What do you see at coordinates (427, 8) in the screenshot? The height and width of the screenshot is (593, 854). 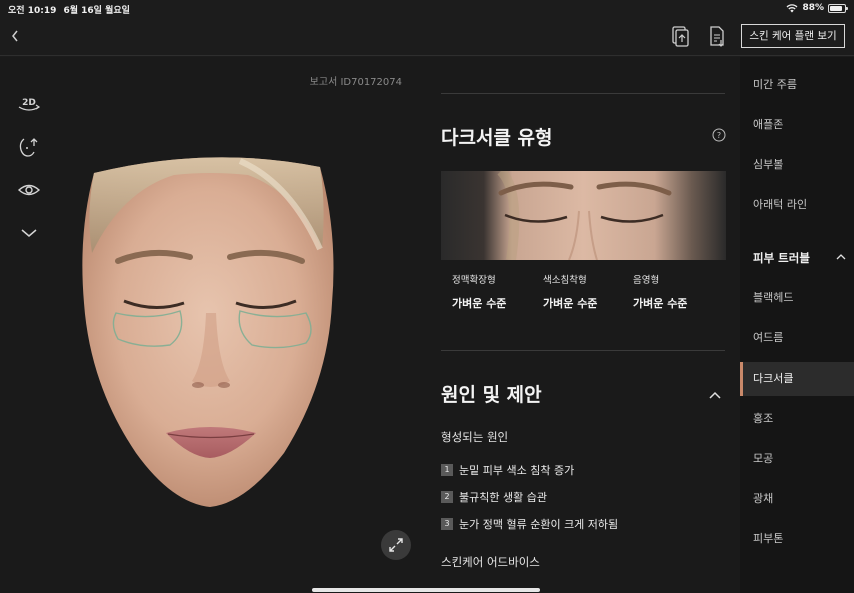 I see `status-bar: 오전 10:19 6월 16일 월요일 88%` at bounding box center [427, 8].